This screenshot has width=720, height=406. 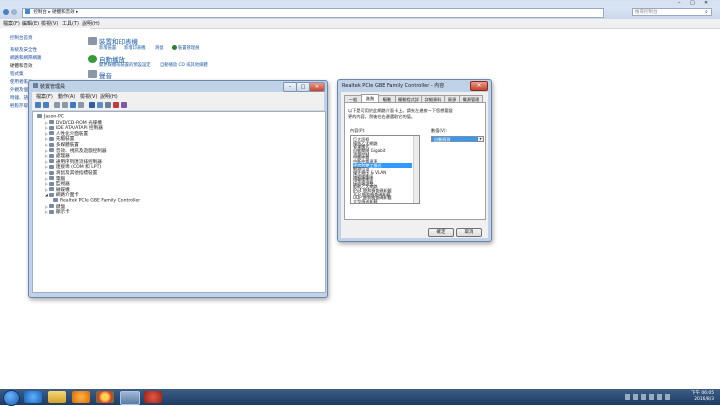 I want to click on link-autoplay-defaults: 變更媒體或裝置的預設設定, so click(x=125, y=65).